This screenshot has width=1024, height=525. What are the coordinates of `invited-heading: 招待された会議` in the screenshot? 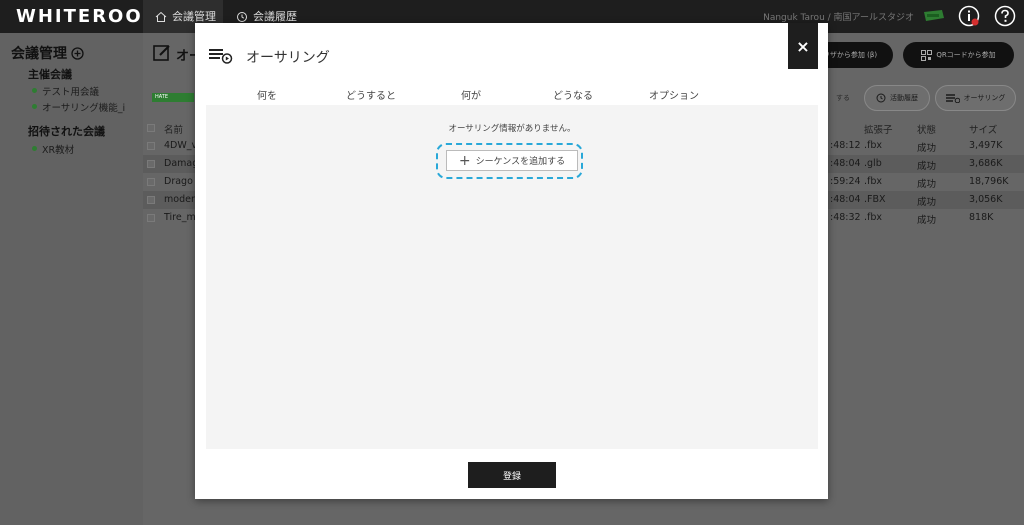 It's located at (66, 131).